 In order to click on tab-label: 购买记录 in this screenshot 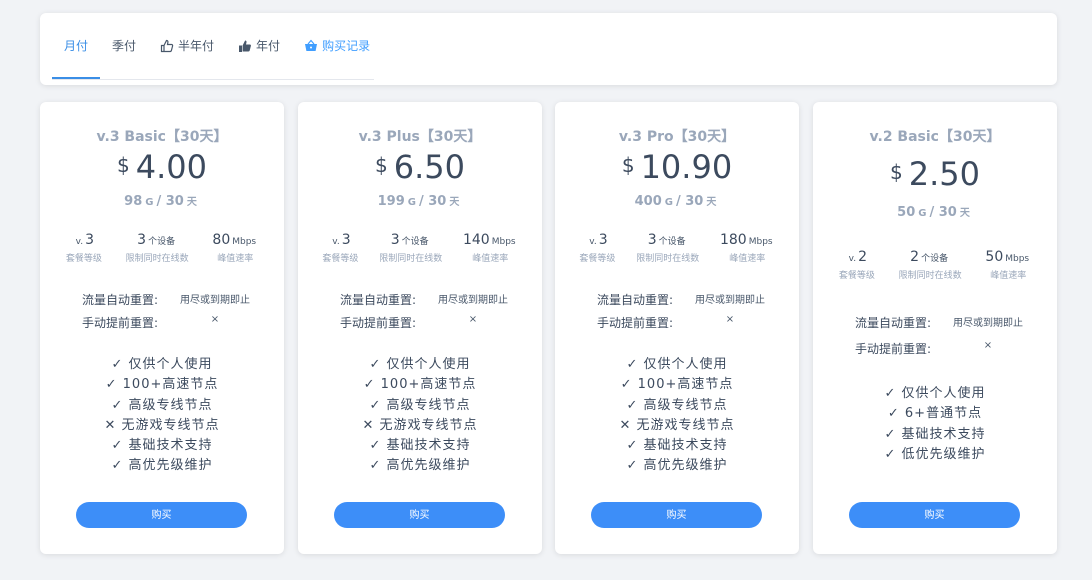, I will do `click(346, 46)`.